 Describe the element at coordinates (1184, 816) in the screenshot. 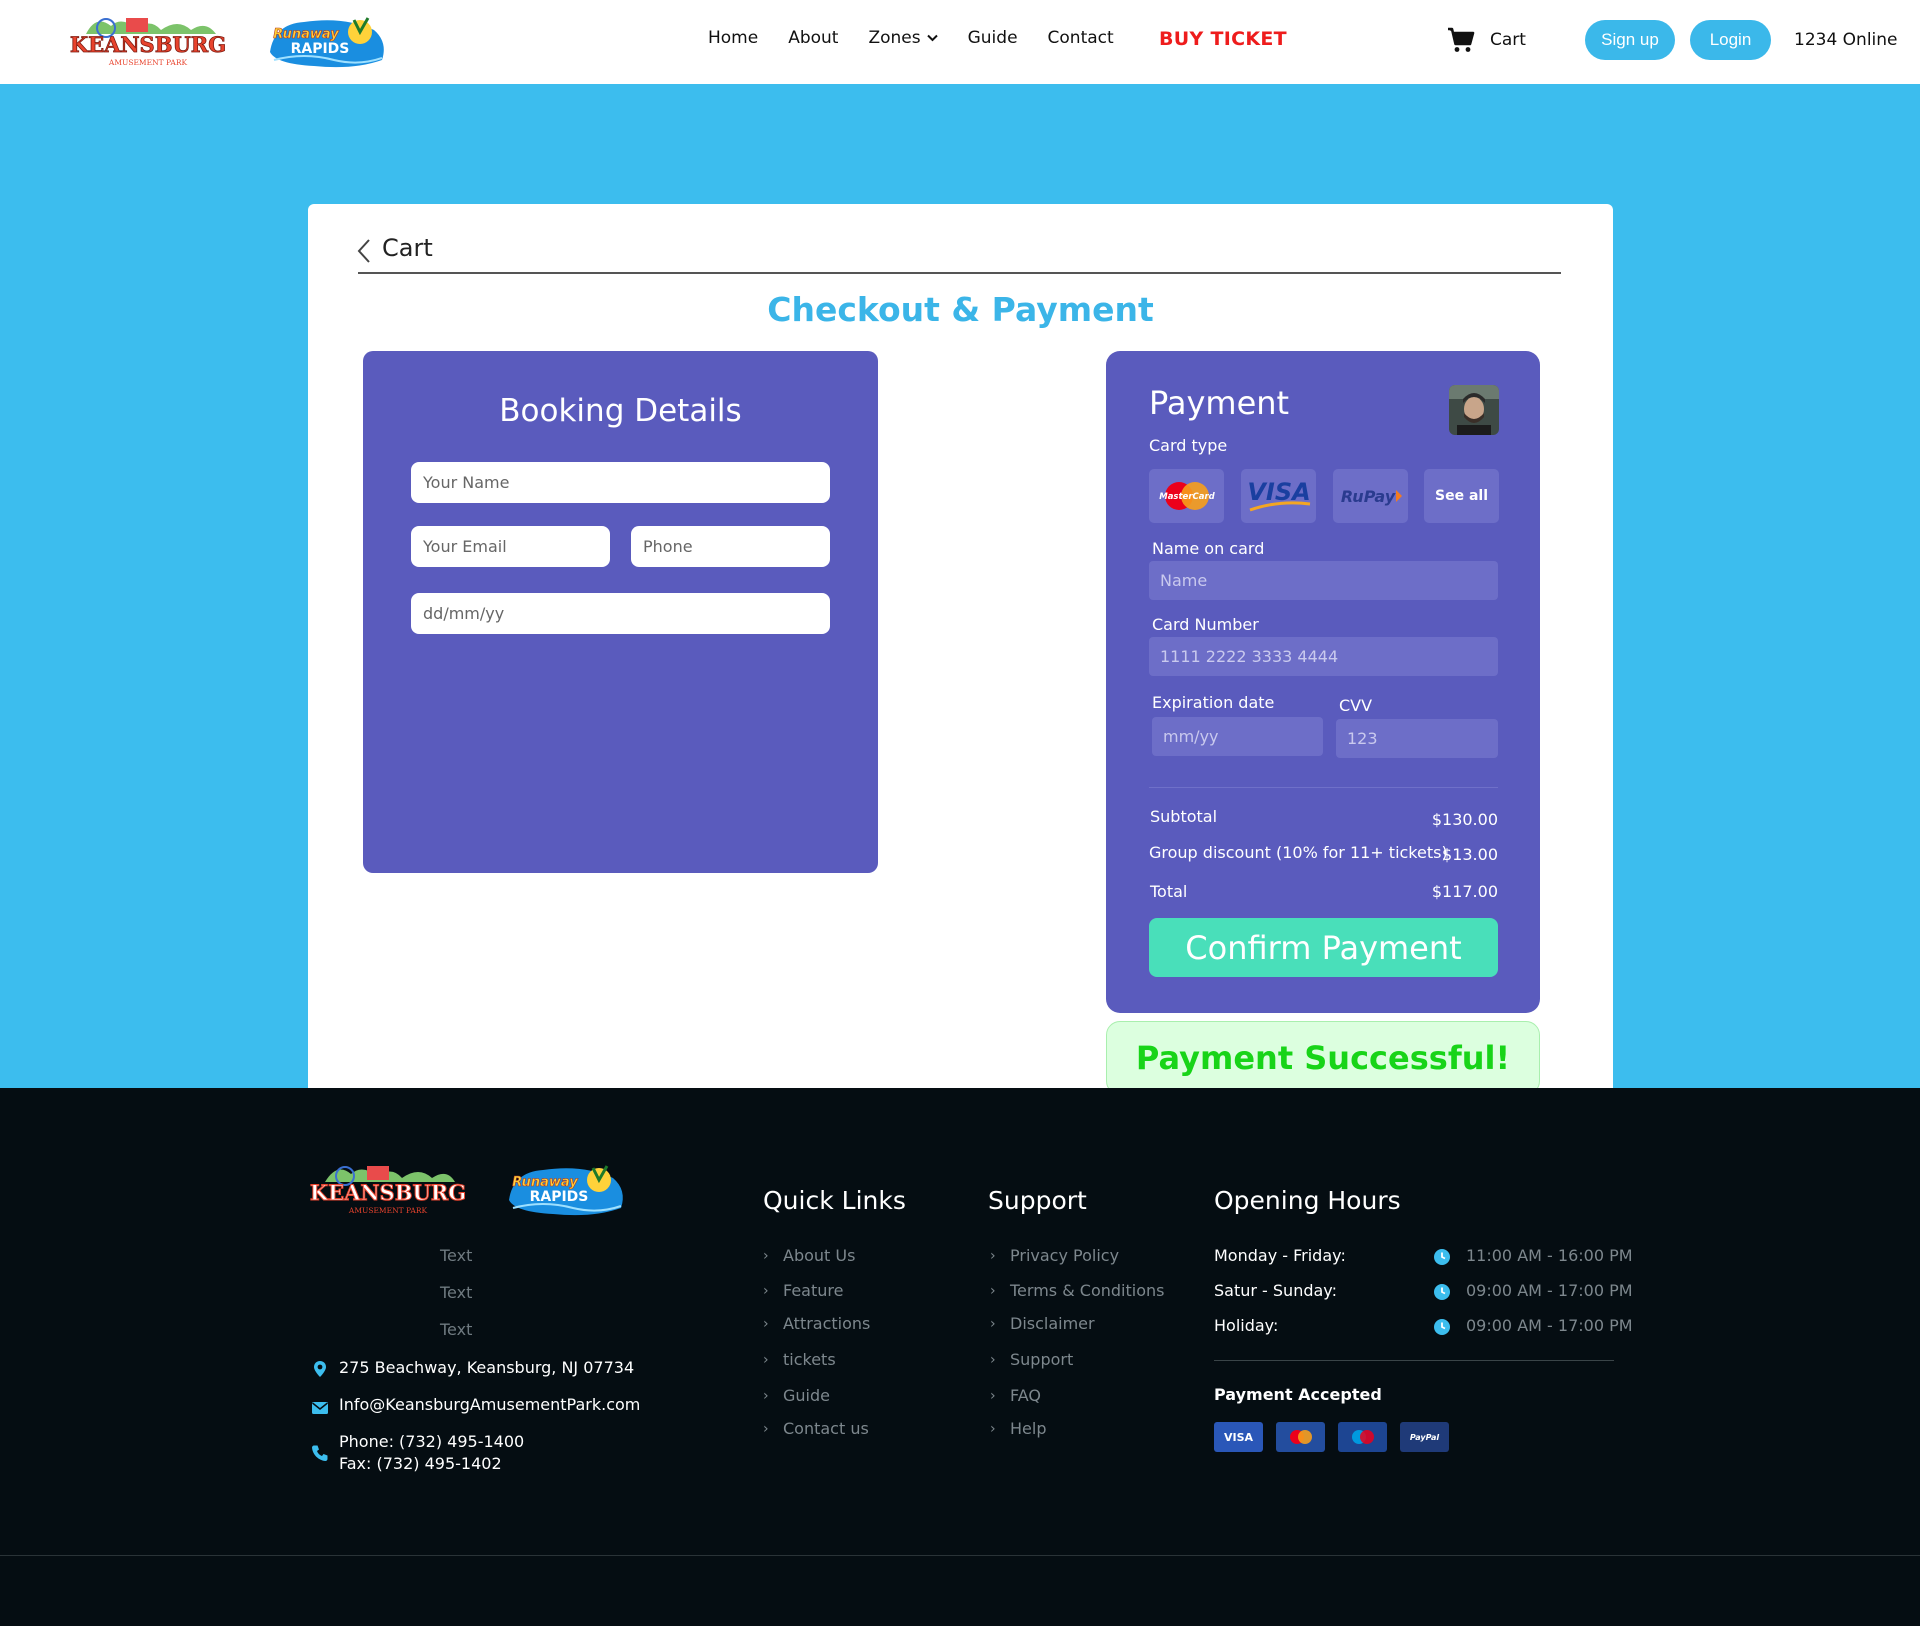

I see `subtotal-label: Subtotal` at that location.